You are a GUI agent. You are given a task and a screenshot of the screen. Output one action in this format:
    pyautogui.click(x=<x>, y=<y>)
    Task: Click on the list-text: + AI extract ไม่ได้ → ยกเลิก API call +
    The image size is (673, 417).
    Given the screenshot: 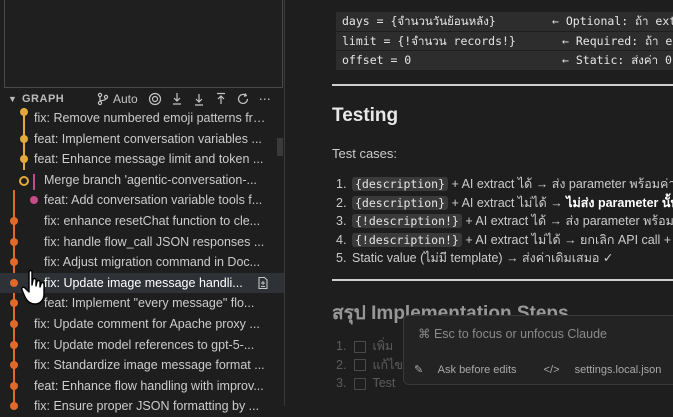 What is the action you would take?
    pyautogui.click(x=566, y=239)
    